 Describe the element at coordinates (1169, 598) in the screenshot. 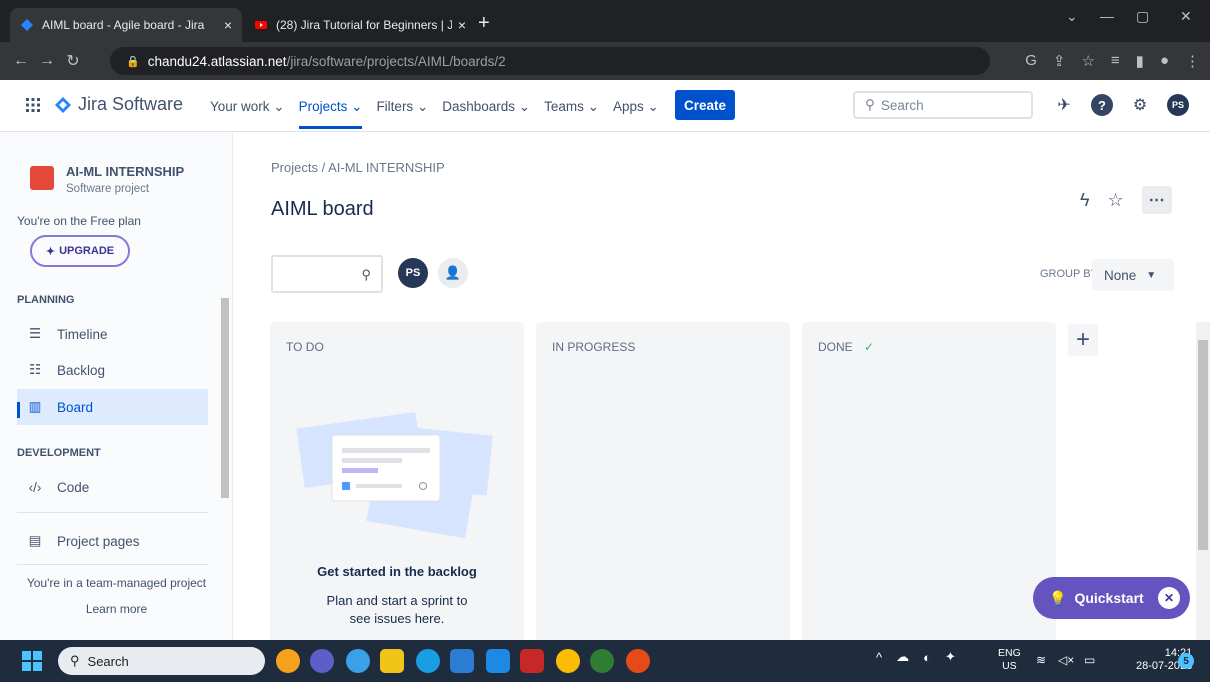

I see `close-icon: ✕` at that location.